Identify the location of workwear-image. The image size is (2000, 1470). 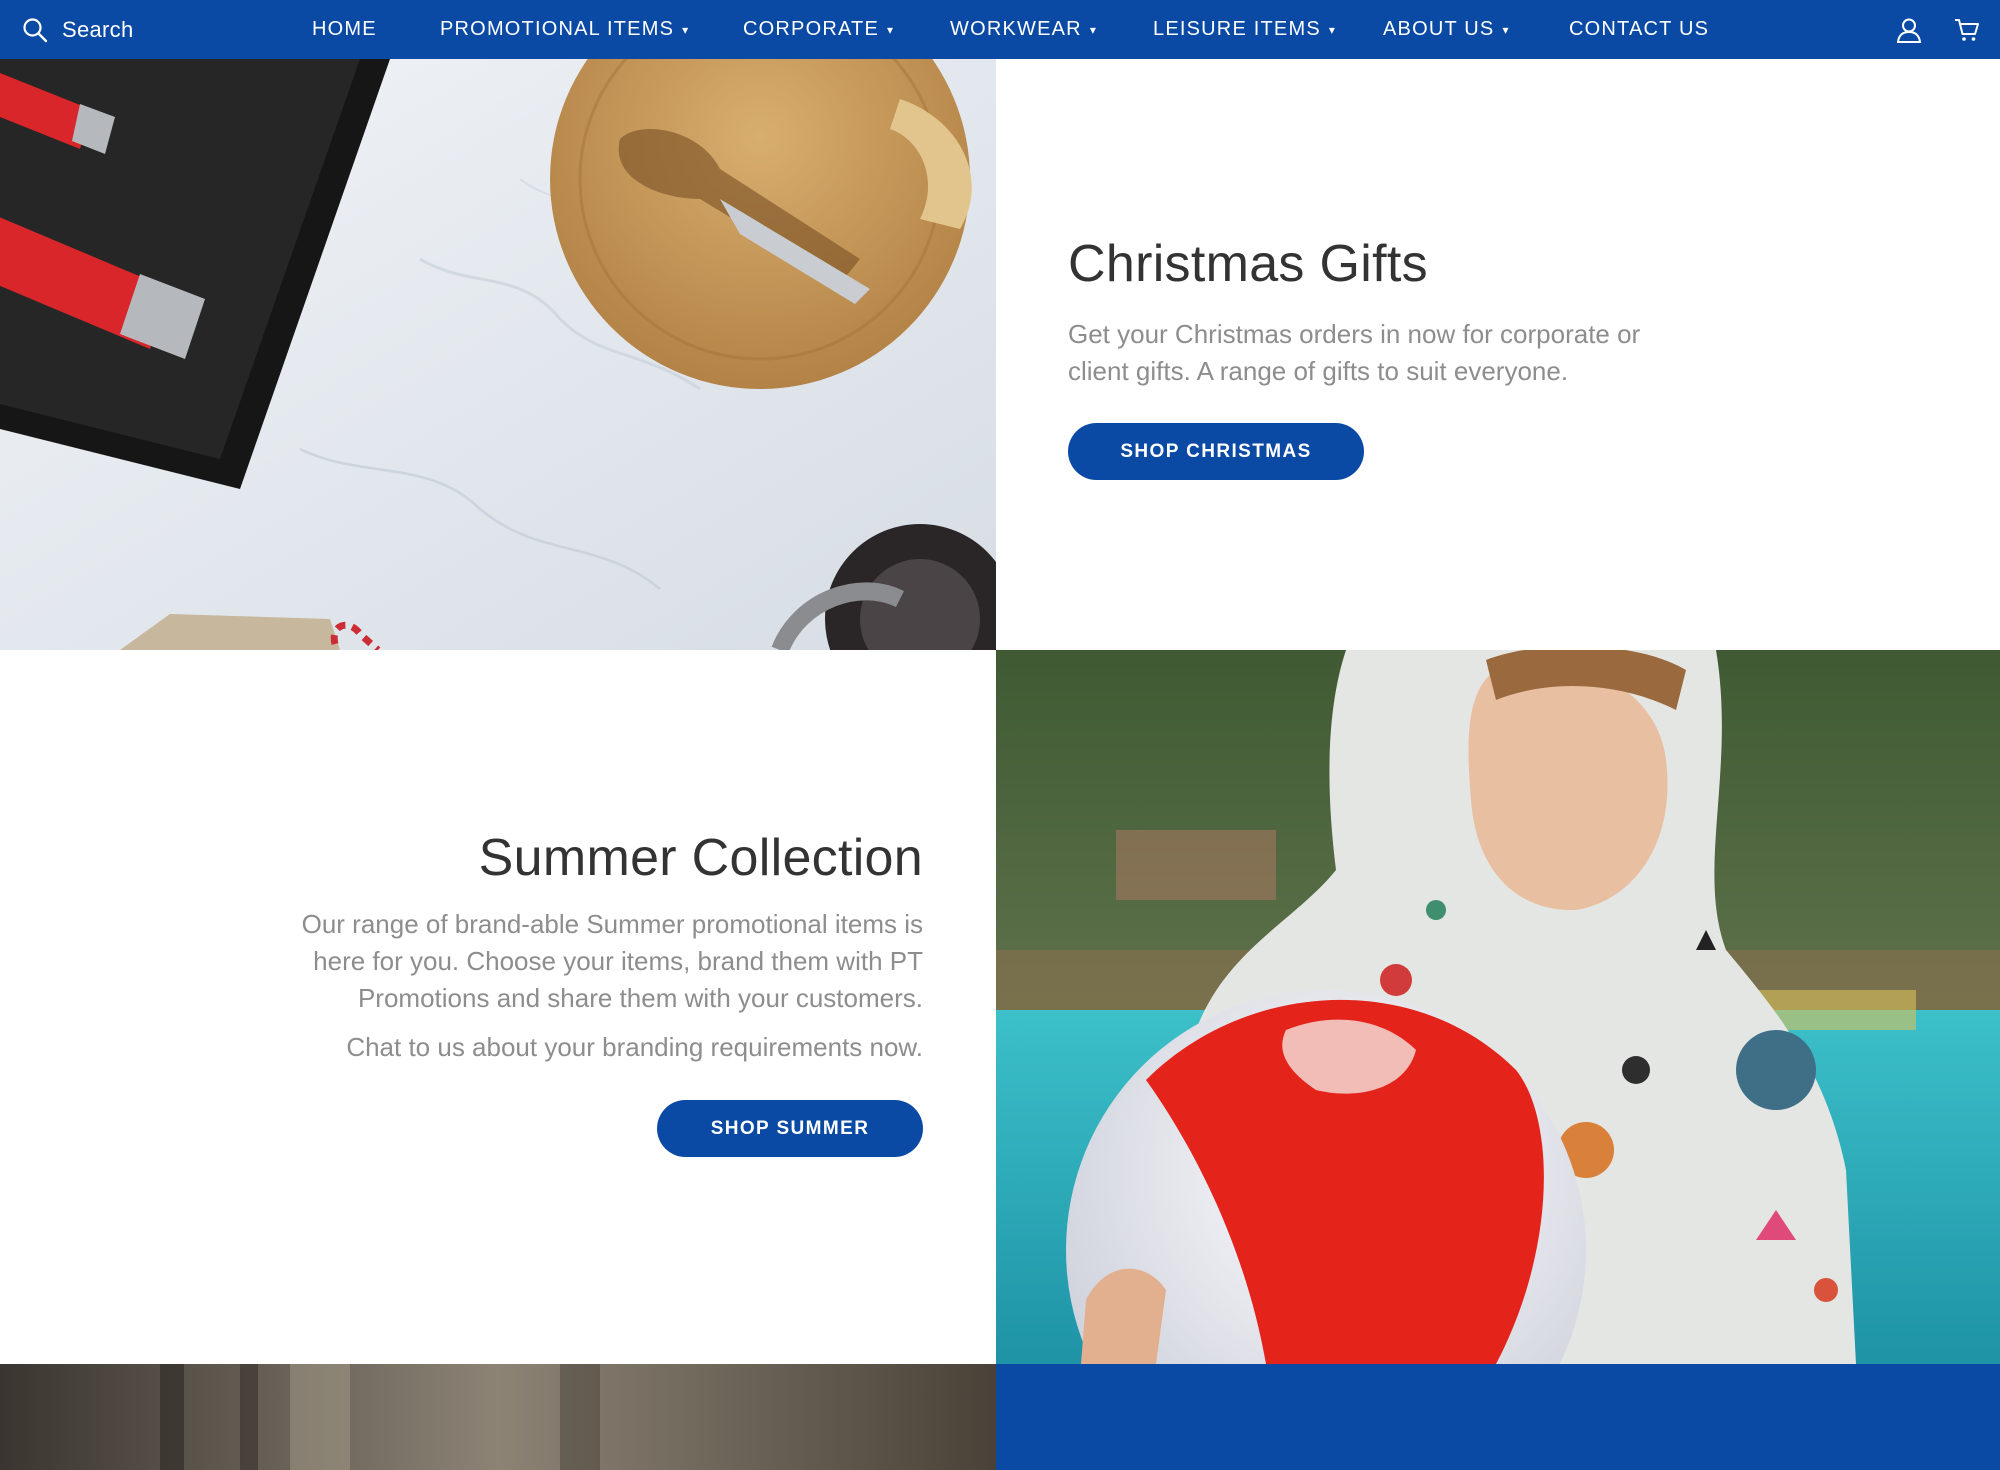
(498, 1417).